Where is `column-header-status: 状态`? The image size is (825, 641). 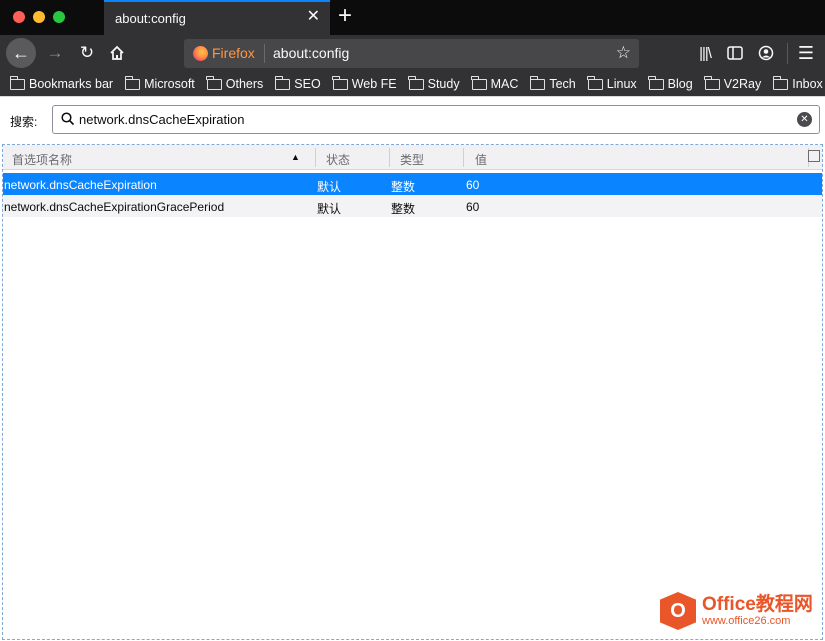
column-header-status: 状态 is located at coordinates (338, 159).